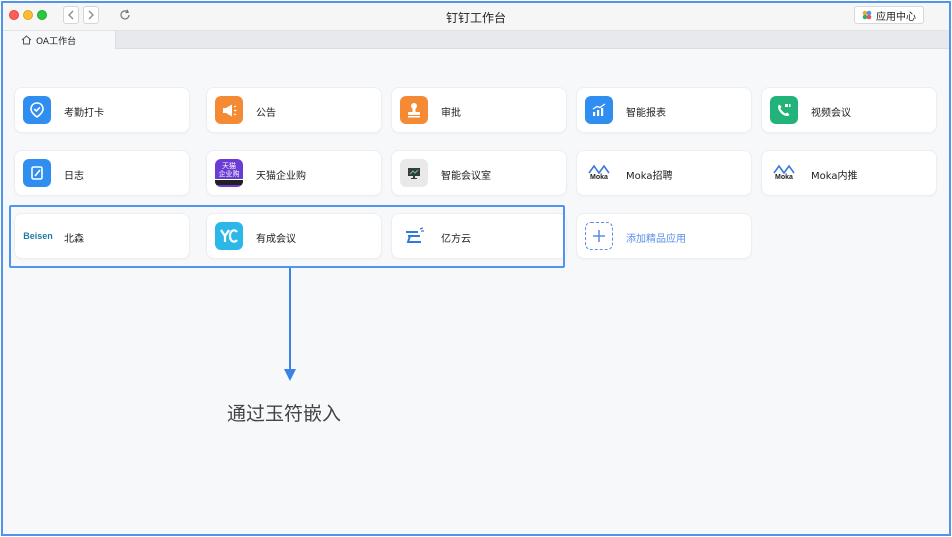  I want to click on tmall-icon-text-bottom: 企业购, so click(229, 173).